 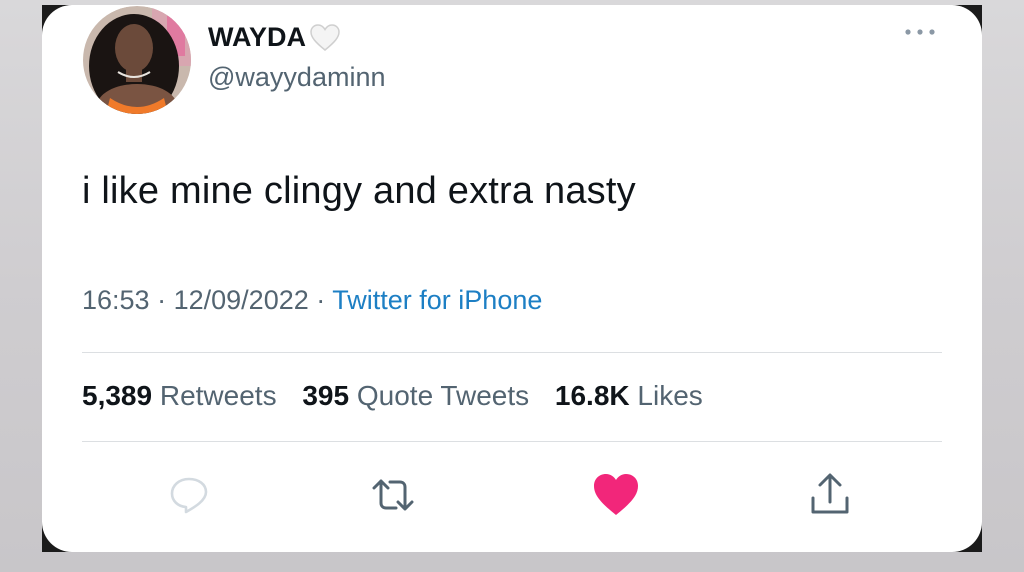 What do you see at coordinates (296, 77) in the screenshot?
I see `author-handle: @wayydaminn` at bounding box center [296, 77].